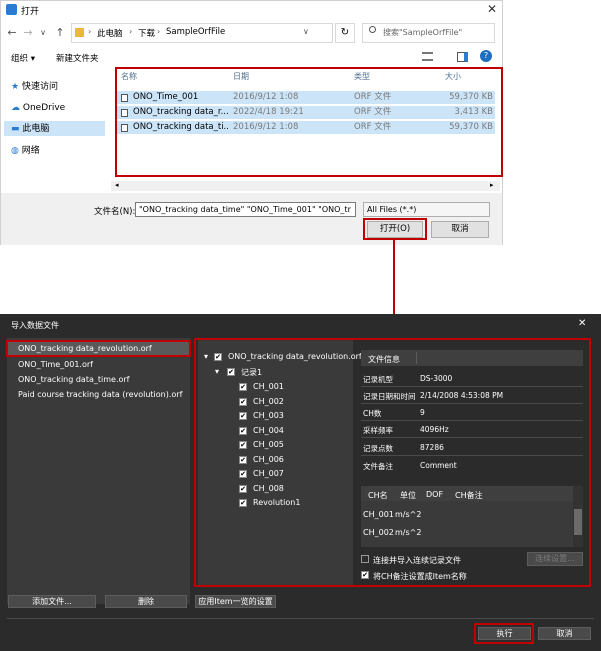 The image size is (601, 651). I want to click on nav-label: 网络, so click(30, 151).